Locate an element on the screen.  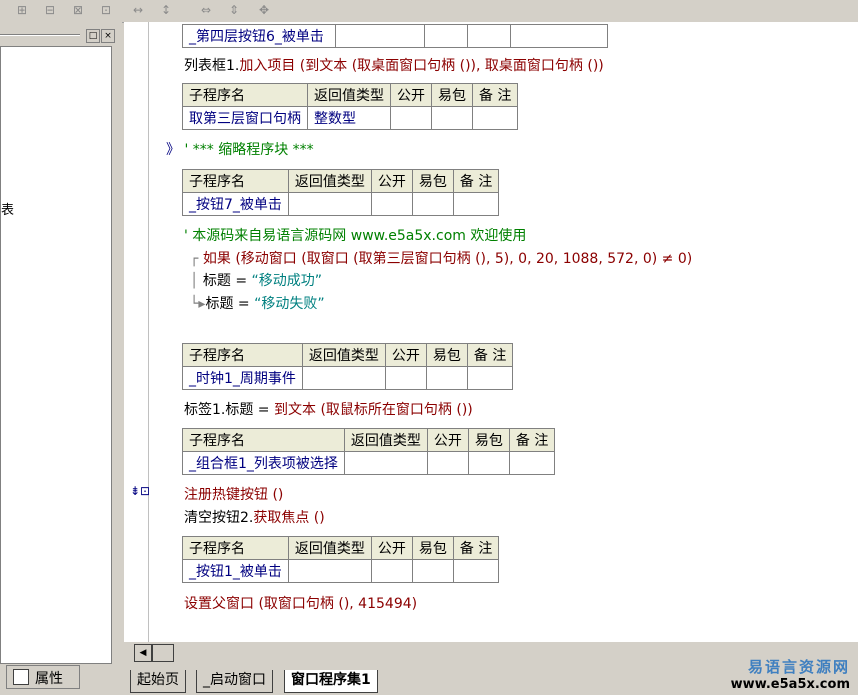
string-literal: “移动失败” is located at coordinates (289, 304).